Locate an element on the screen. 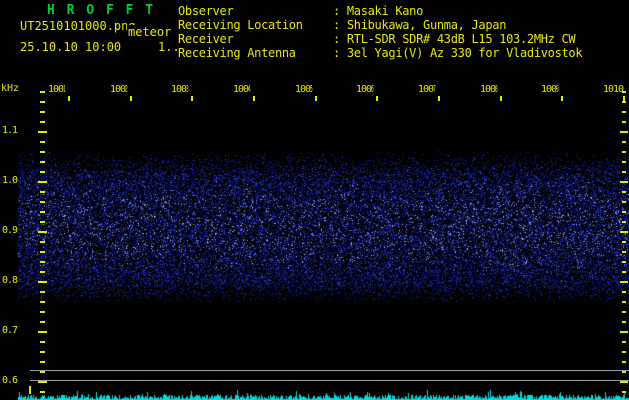 Image resolution: width=629 pixels, height=400 pixels. time-label-1010: 1010 is located at coordinates (613, 89).